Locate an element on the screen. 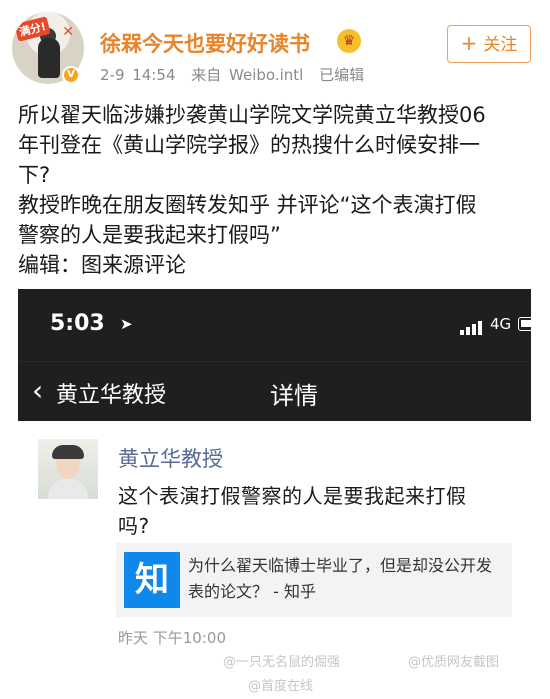 Image resolution: width=550 pixels, height=699 pixels. post-text-line: 警察的人是要我起来打假吗” is located at coordinates (149, 235).